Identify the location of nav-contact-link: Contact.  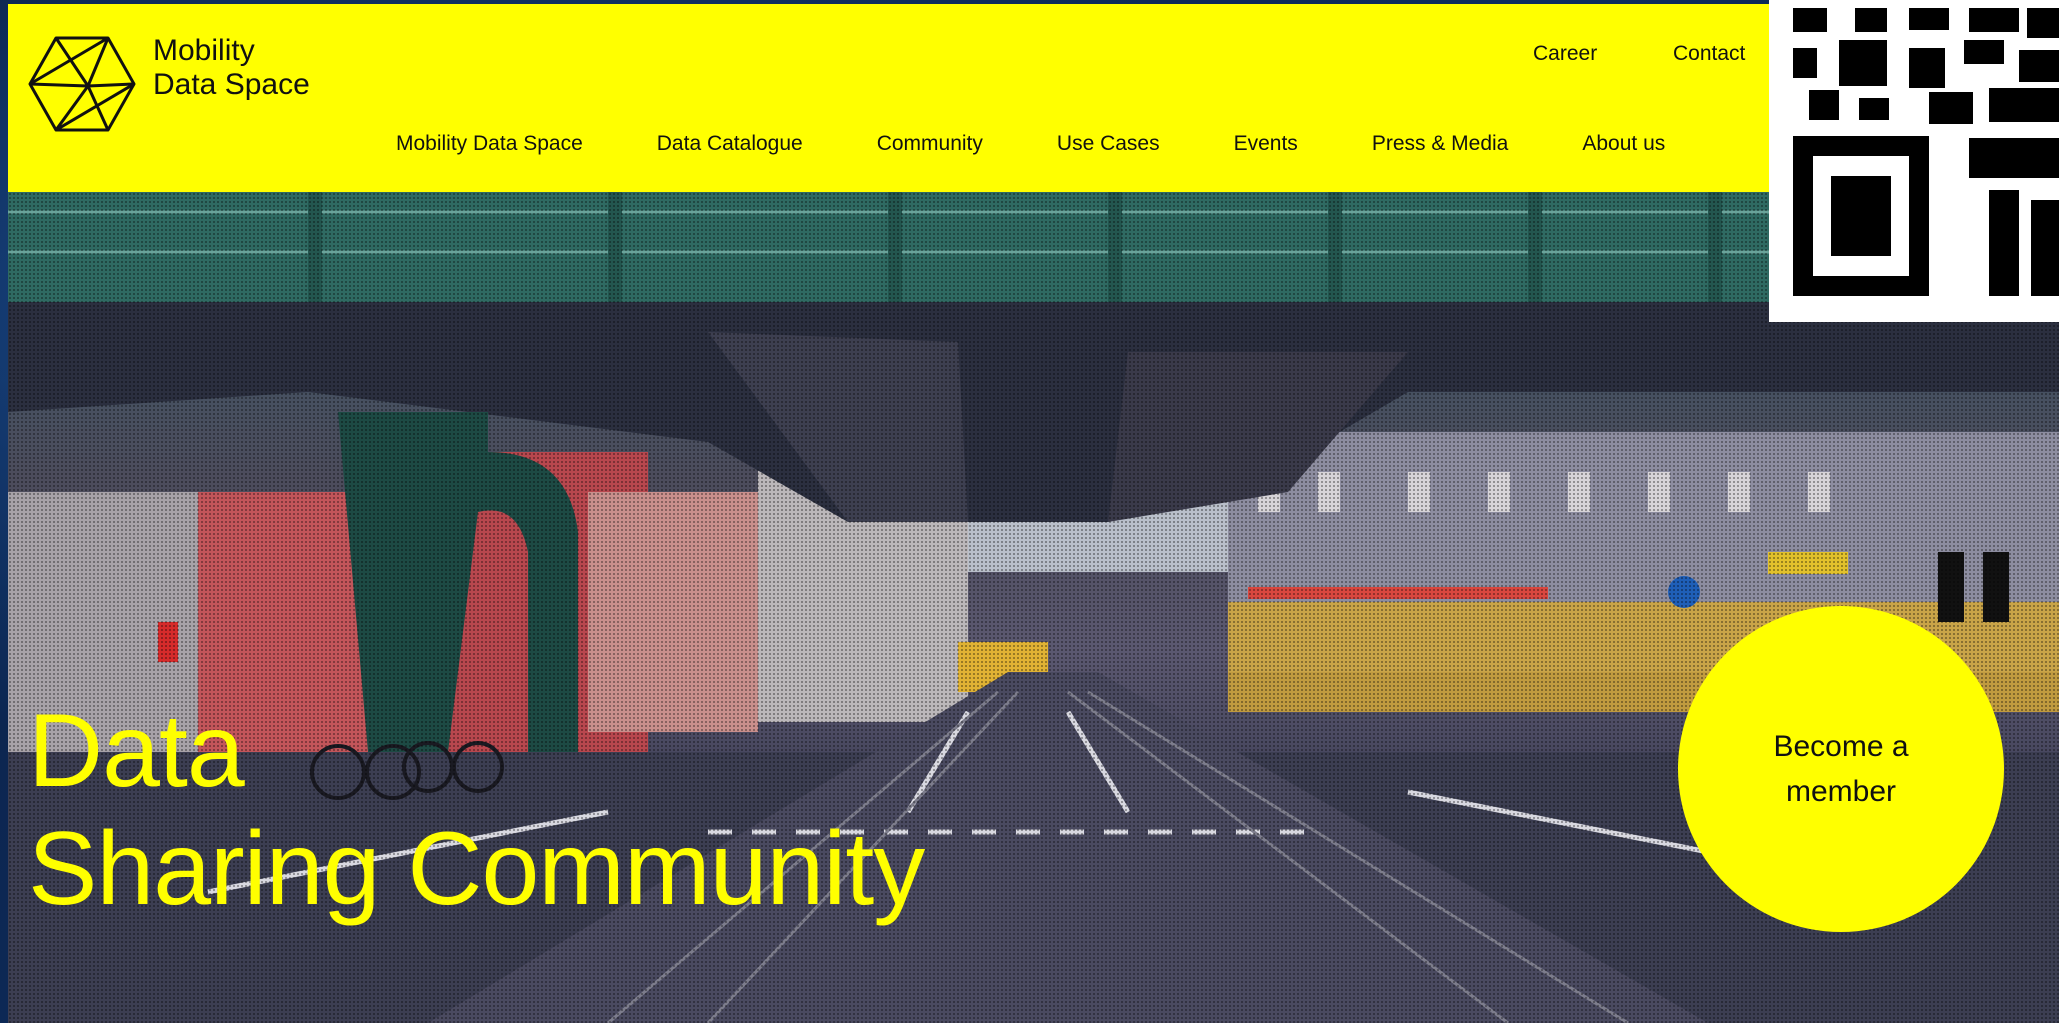
(1709, 54).